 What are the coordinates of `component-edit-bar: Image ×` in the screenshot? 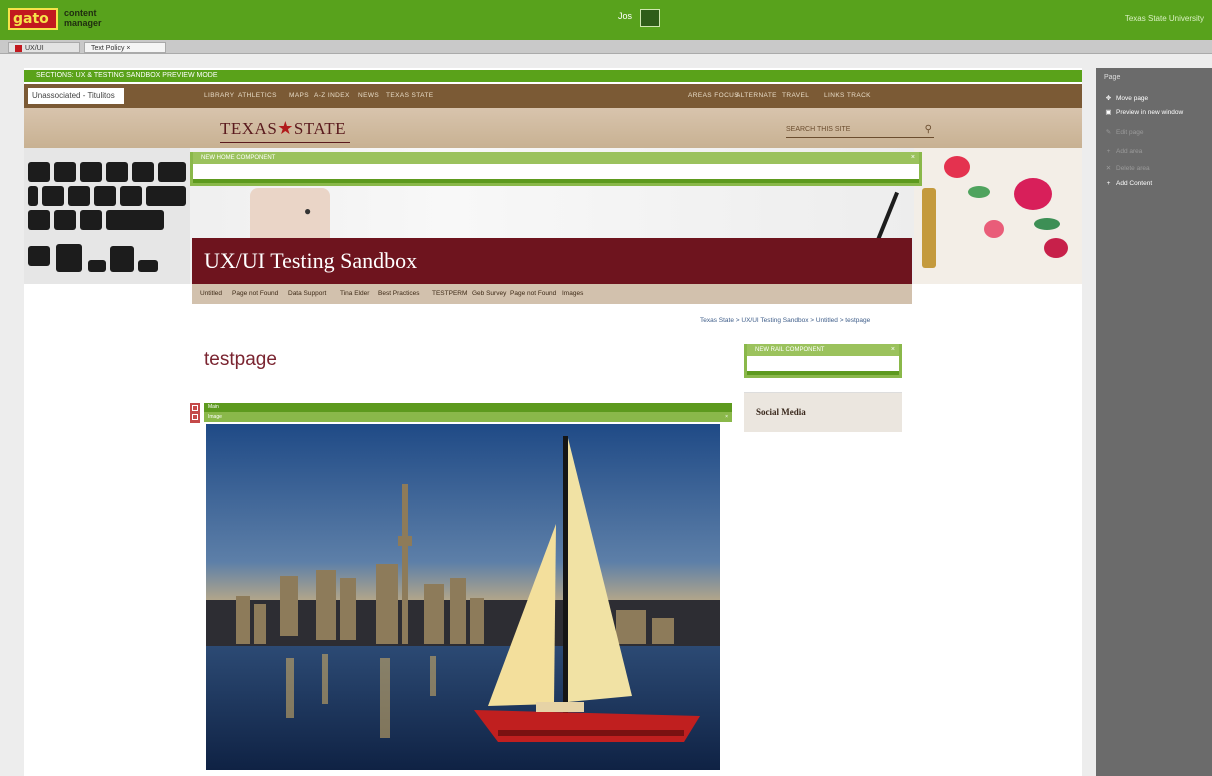 It's located at (468, 417).